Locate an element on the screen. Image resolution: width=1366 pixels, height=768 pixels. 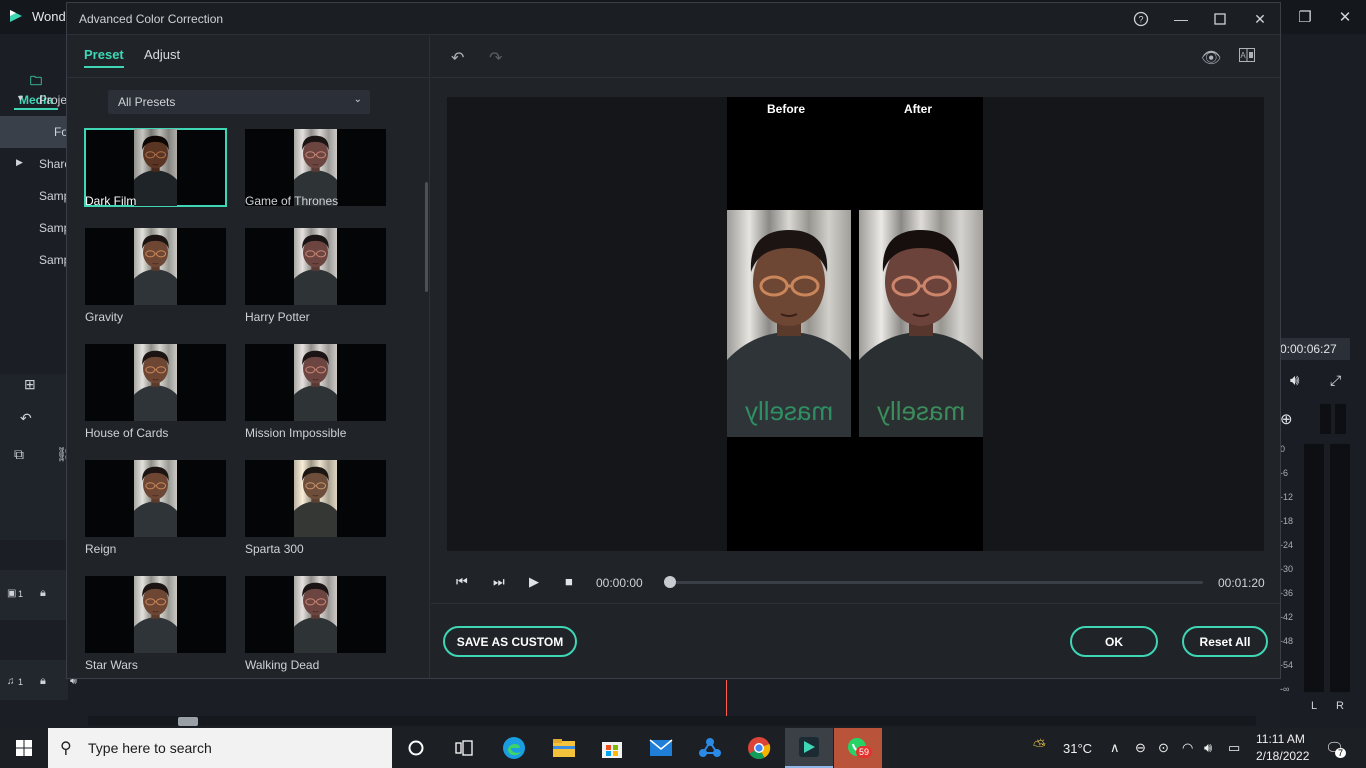
help-icon: ? is located at coordinates (1141, 19).